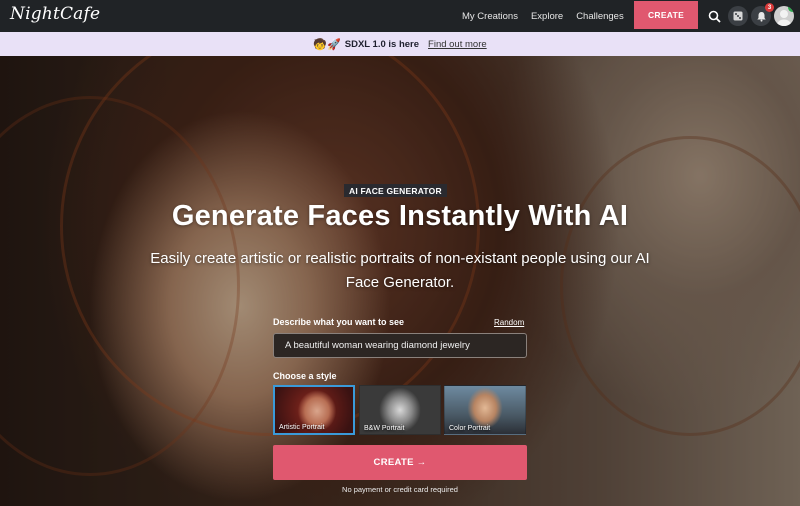  I want to click on find-out-more-link: Find out more, so click(457, 44).